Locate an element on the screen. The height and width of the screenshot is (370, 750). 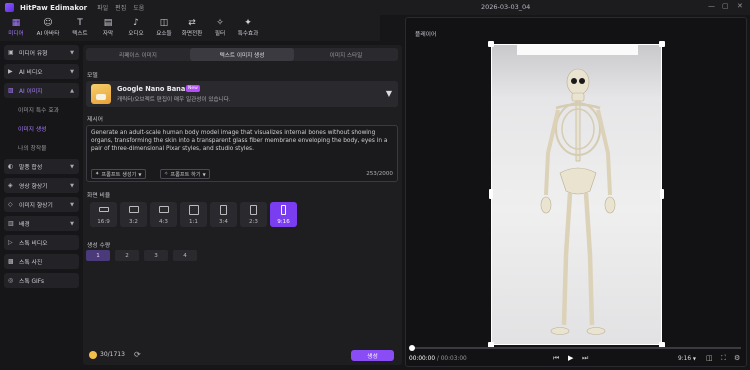
aspect-ratio-value: 9:16 is located at coordinates (685, 359).